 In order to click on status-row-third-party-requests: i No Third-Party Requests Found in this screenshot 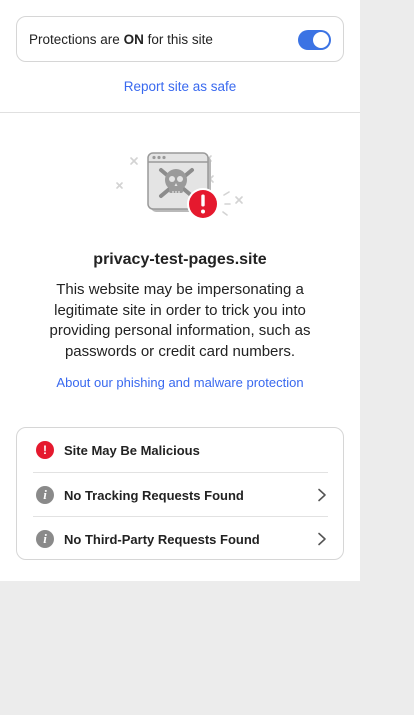, I will do `click(180, 538)`.